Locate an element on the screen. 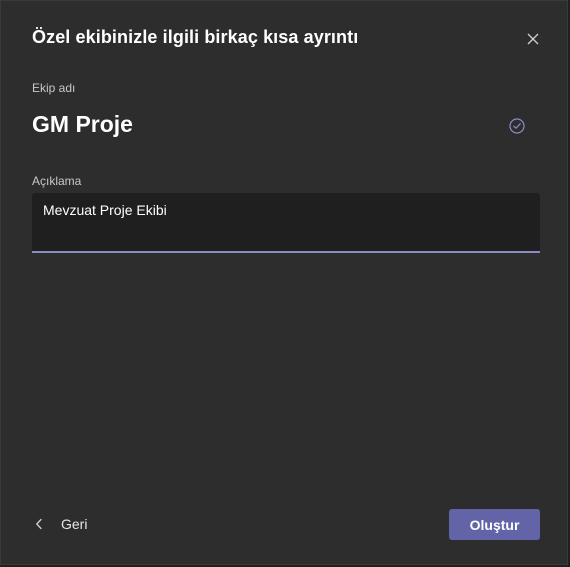  description-field: Mevzuat Proje Ekibi is located at coordinates (286, 223).